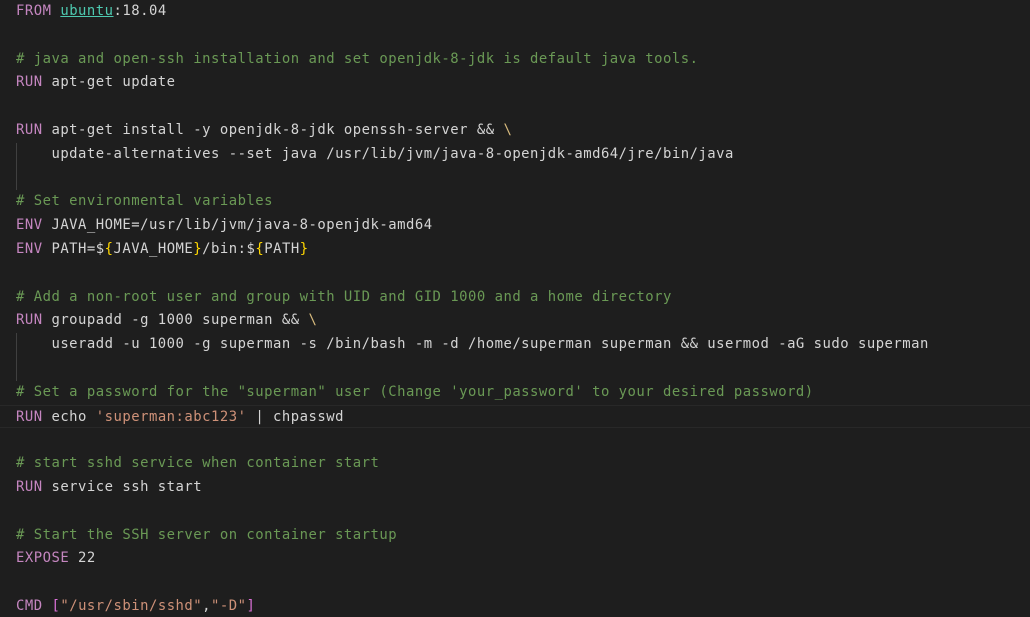  I want to click on code-token: | chpasswd, so click(295, 416).